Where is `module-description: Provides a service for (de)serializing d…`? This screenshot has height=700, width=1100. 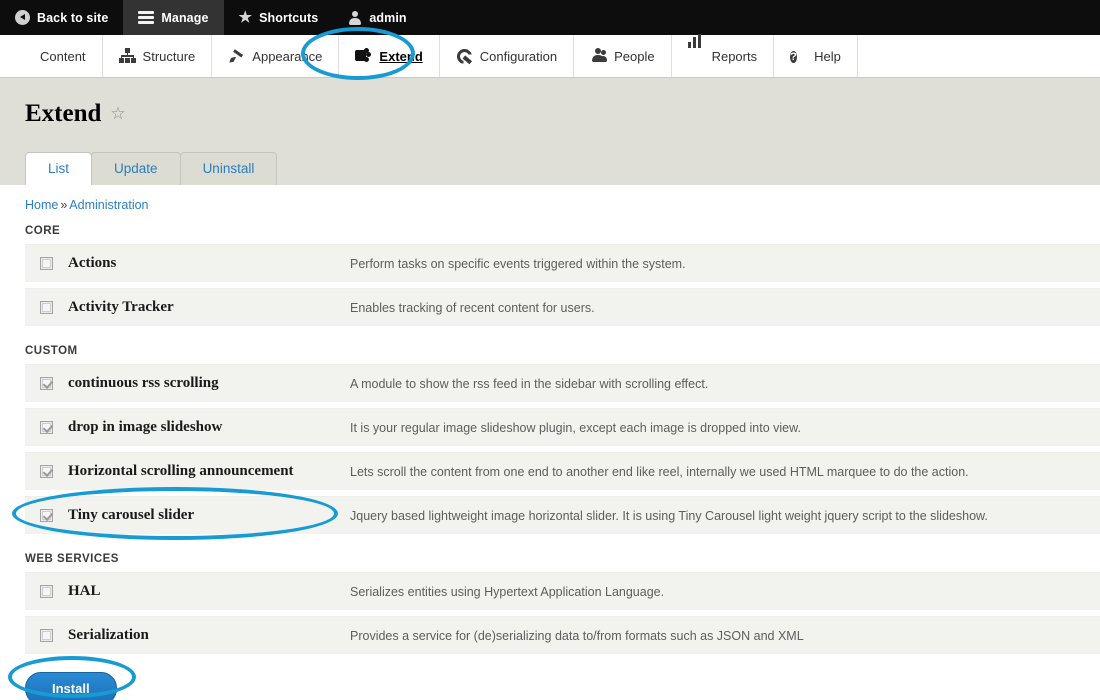 module-description: Provides a service for (de)serializing d… is located at coordinates (577, 635).